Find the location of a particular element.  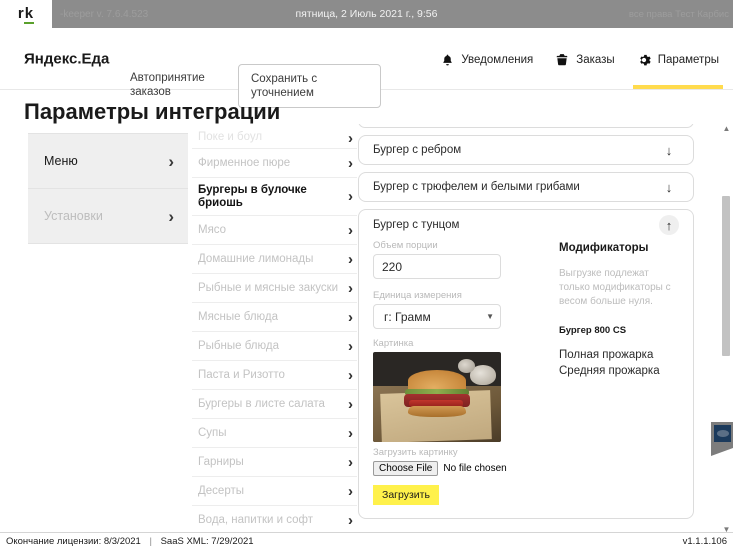

modifier-option: Средняя прожарка is located at coordinates (619, 371).